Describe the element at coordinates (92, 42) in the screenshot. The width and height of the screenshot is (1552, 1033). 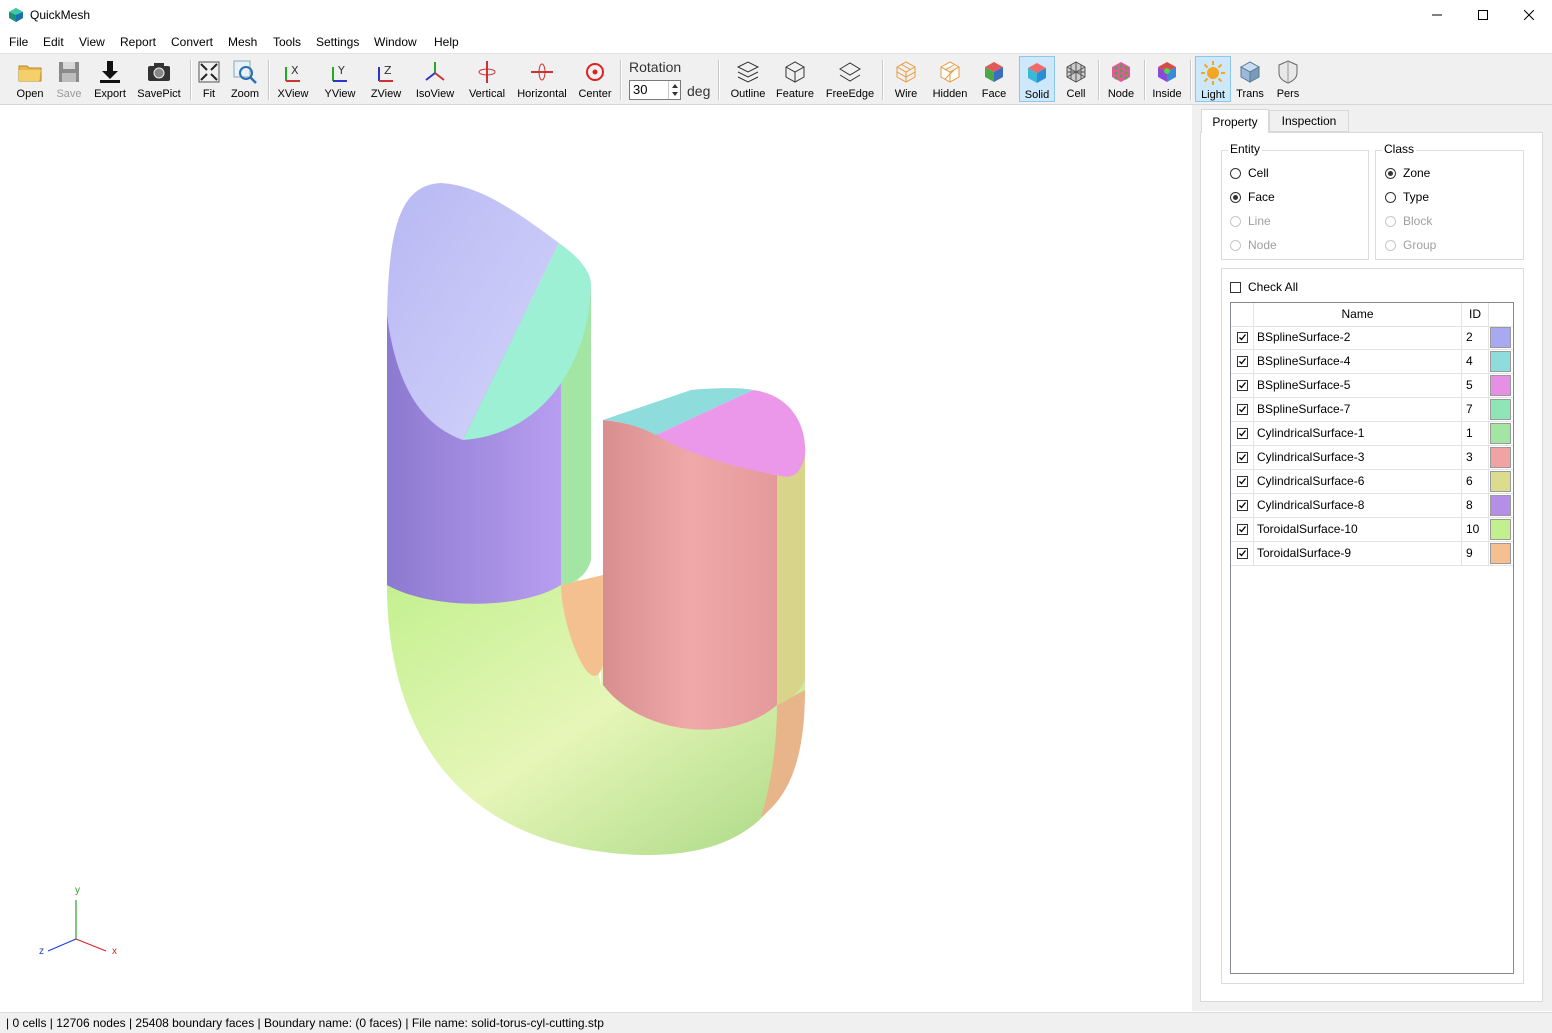
I see `menu-view: View` at that location.